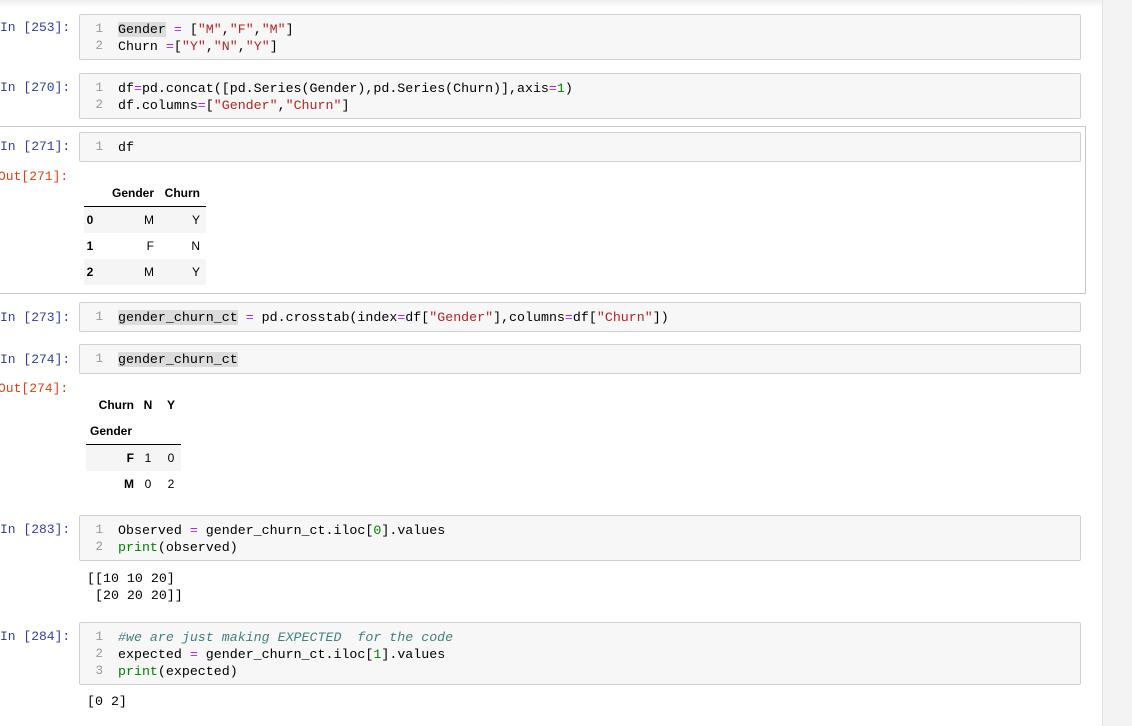 The image size is (1132, 726). What do you see at coordinates (90, 220) in the screenshot?
I see `row-index: 0` at bounding box center [90, 220].